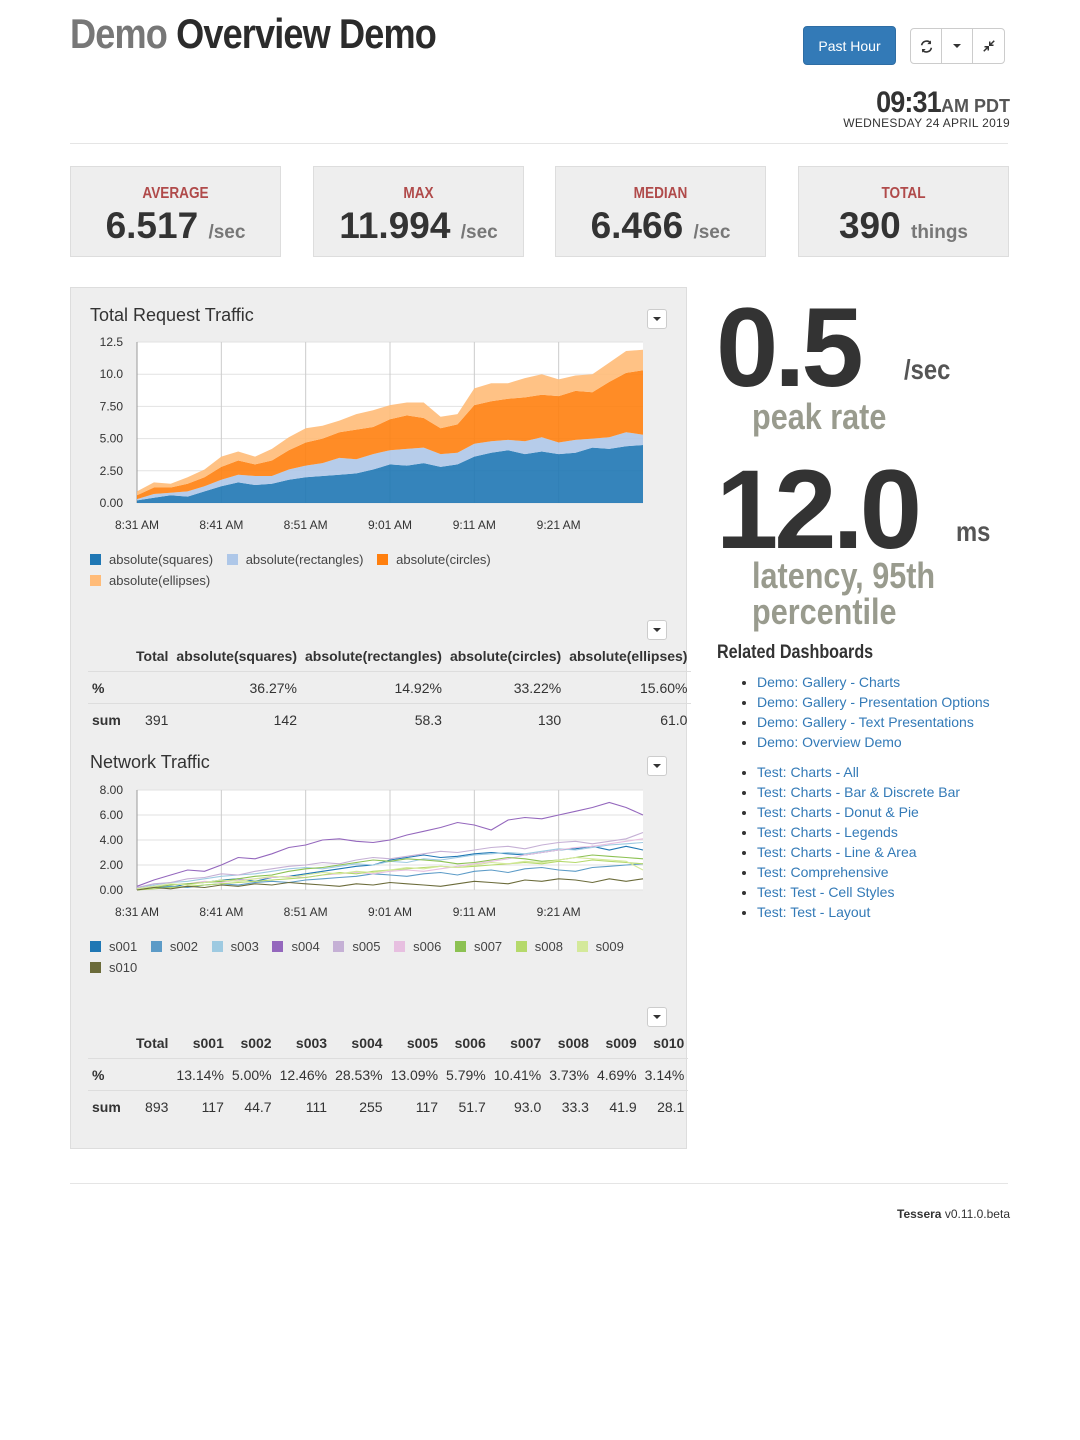 This screenshot has width=1080, height=1440. I want to click on table-header: s010, so click(664, 1043).